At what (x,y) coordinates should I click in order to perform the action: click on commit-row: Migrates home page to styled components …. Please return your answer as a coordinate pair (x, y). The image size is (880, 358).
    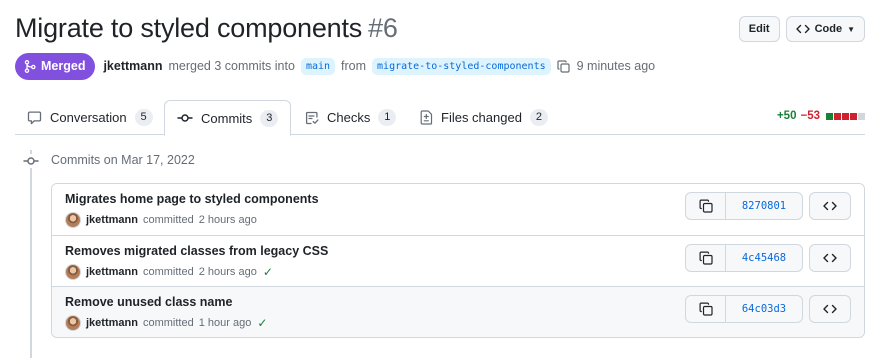
    Looking at the image, I should click on (458, 209).